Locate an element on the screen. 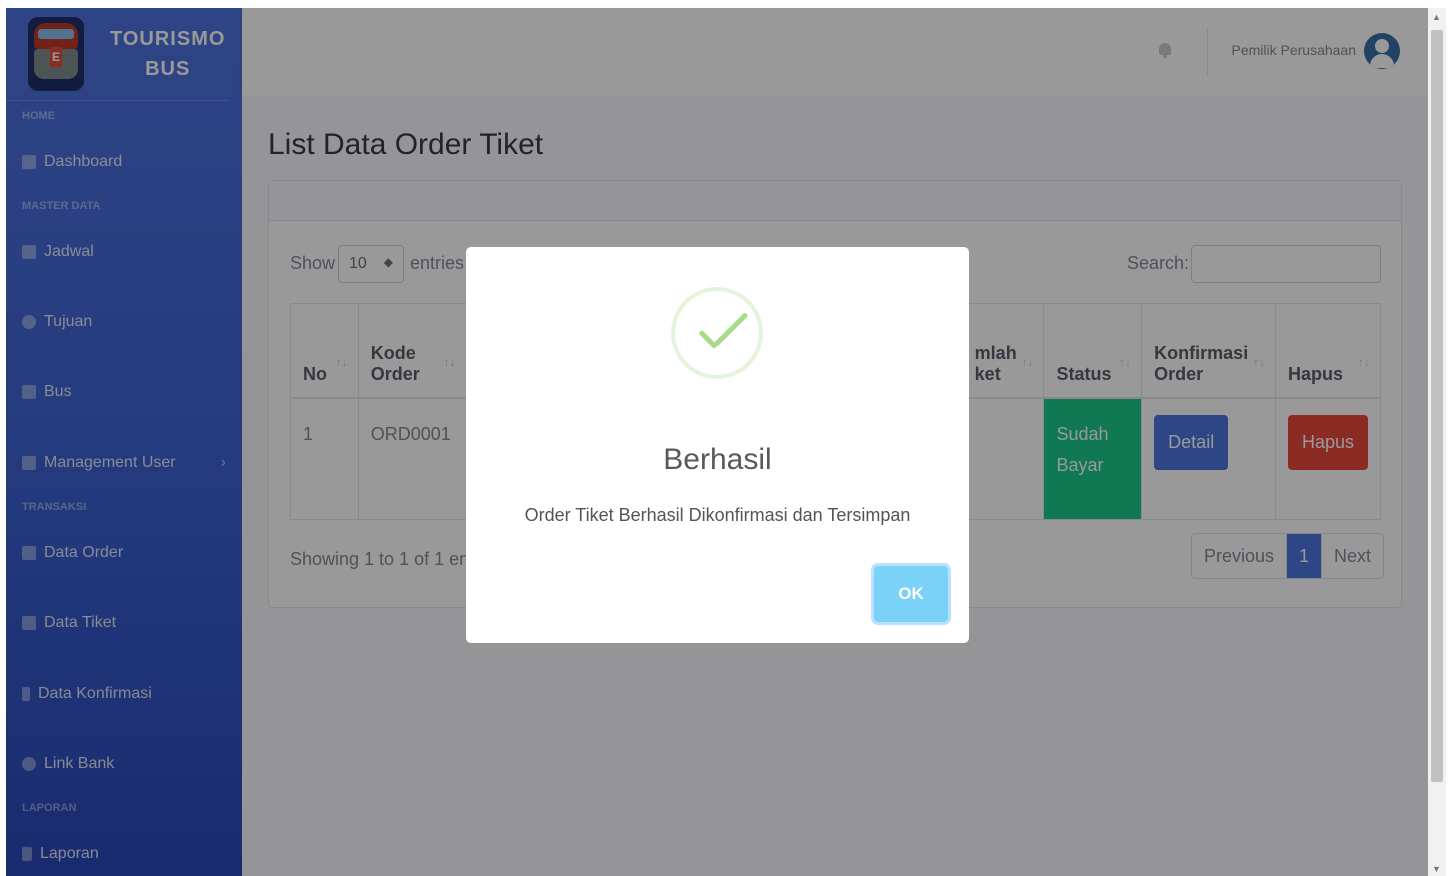 This screenshot has height=876, width=1454. success-check-icon is located at coordinates (717, 333).